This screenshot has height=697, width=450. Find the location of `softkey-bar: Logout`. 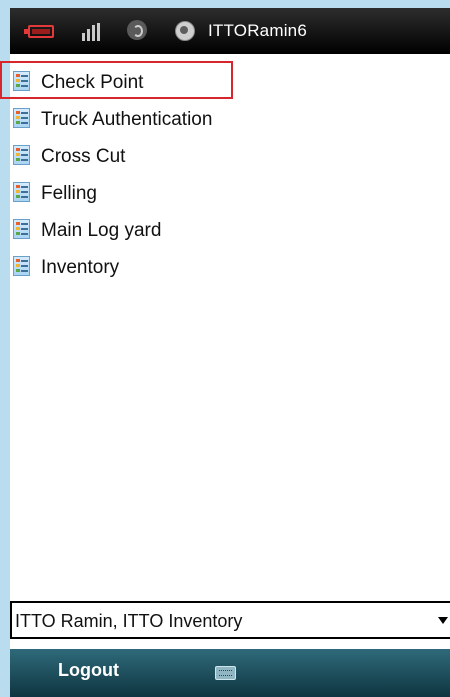

softkey-bar: Logout is located at coordinates (230, 673).